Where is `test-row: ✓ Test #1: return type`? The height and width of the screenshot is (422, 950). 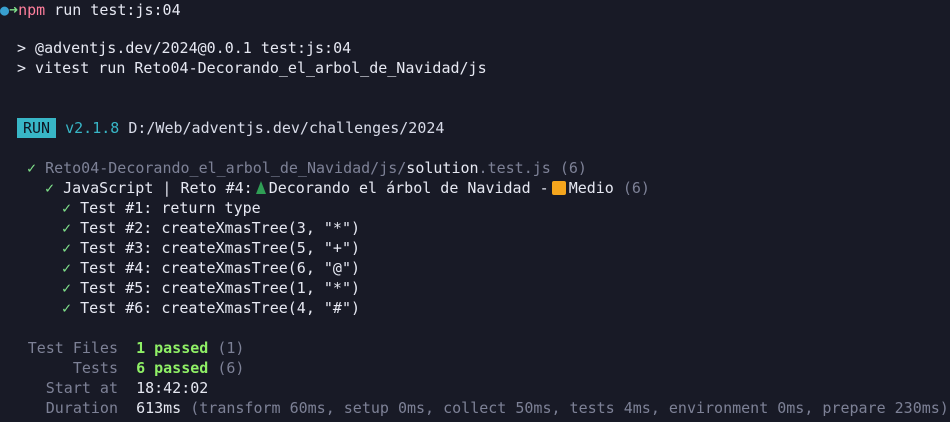 test-row: ✓ Test #1: return type is located at coordinates (161, 208).